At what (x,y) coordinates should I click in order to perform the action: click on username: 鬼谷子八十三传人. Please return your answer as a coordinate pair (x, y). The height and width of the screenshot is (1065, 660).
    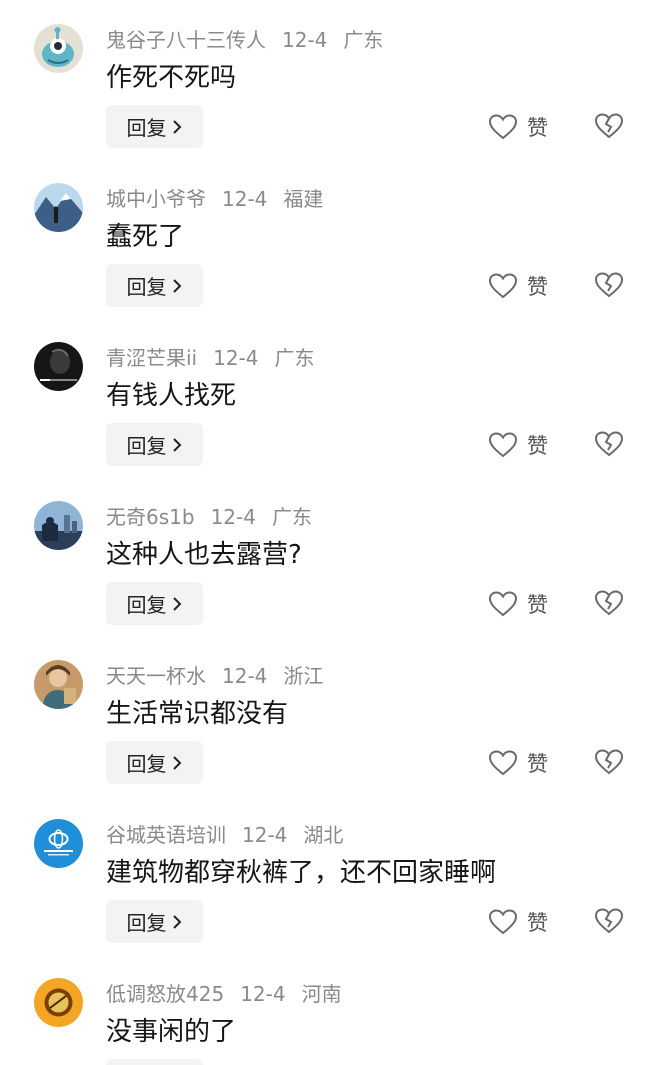
    Looking at the image, I should click on (186, 40).